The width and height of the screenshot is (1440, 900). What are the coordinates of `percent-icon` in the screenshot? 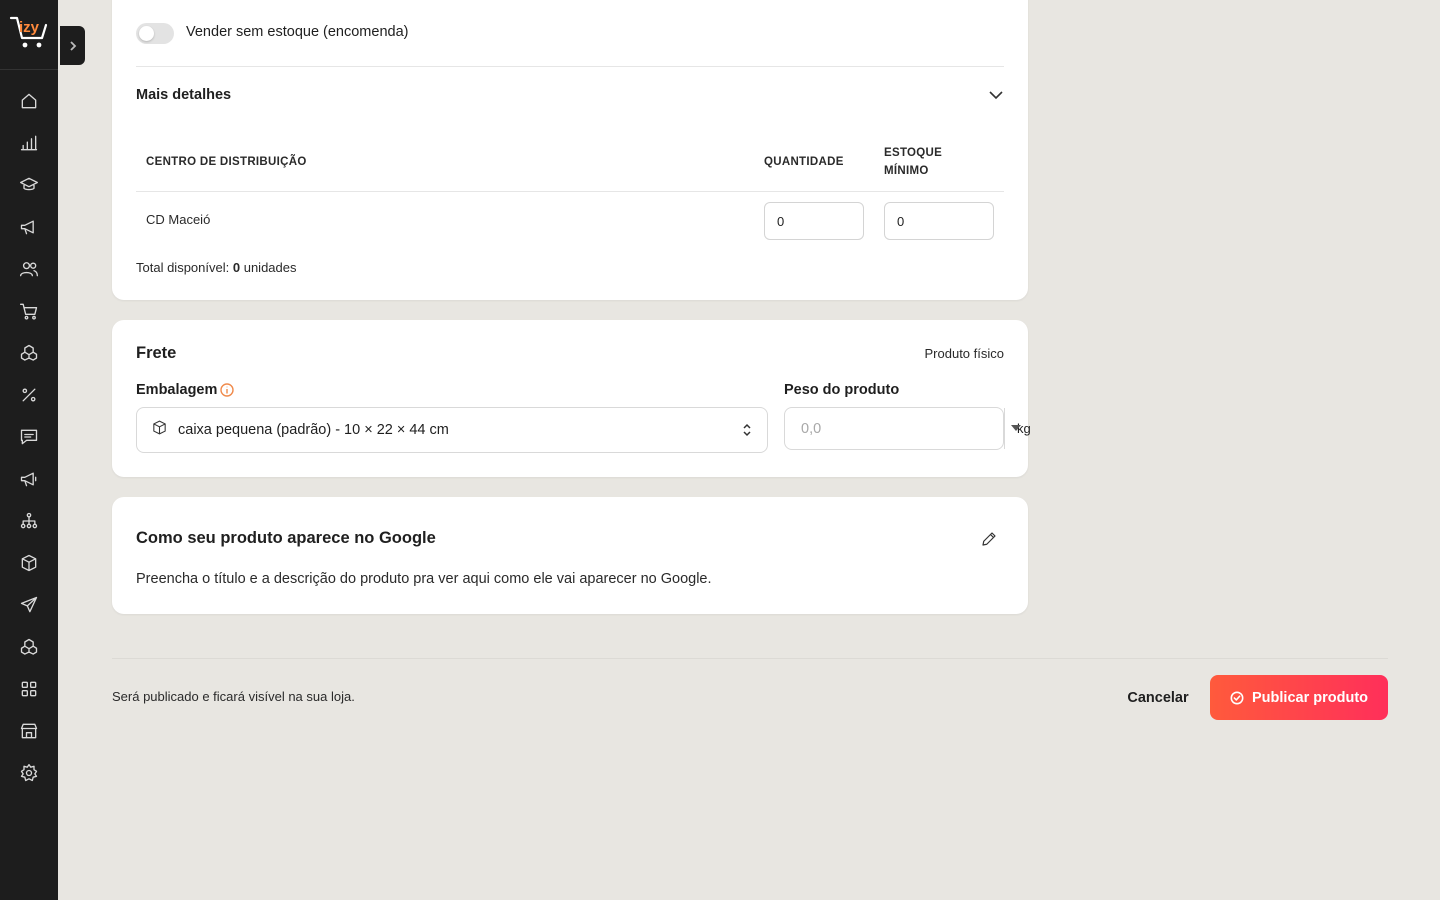 It's located at (29, 395).